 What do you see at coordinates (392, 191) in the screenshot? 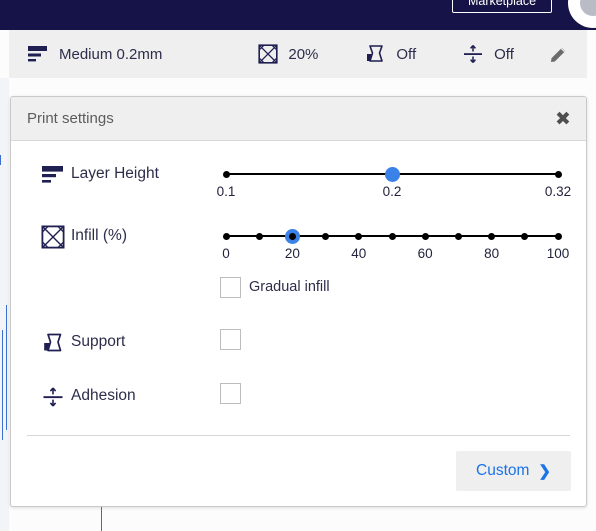
I see `slider-tick-label: 0.2` at bounding box center [392, 191].